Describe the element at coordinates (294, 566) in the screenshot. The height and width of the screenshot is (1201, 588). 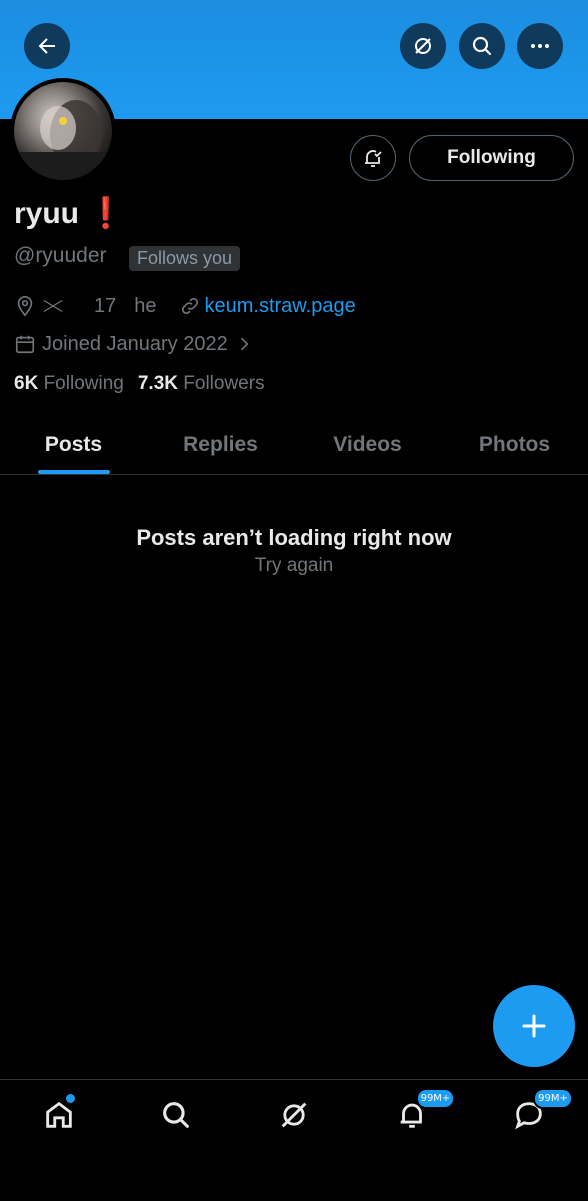
I see `try-again-link: Try again` at that location.